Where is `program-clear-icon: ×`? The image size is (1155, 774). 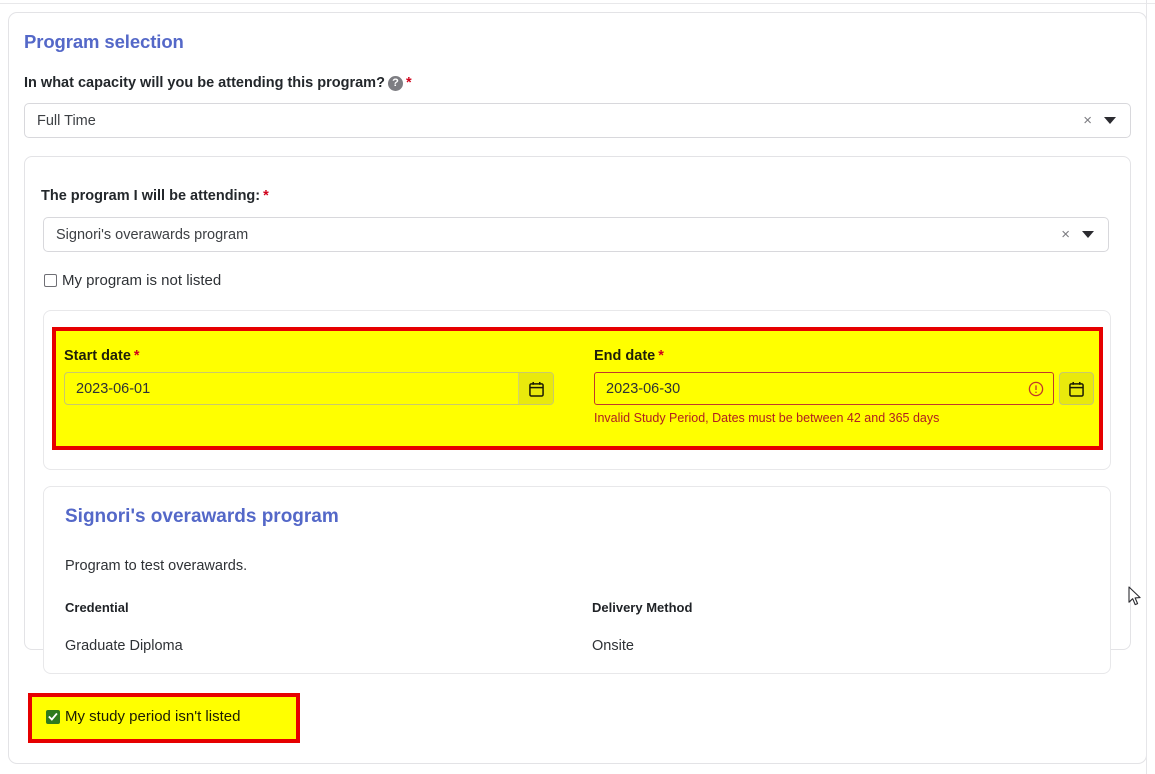 program-clear-icon: × is located at coordinates (1065, 234).